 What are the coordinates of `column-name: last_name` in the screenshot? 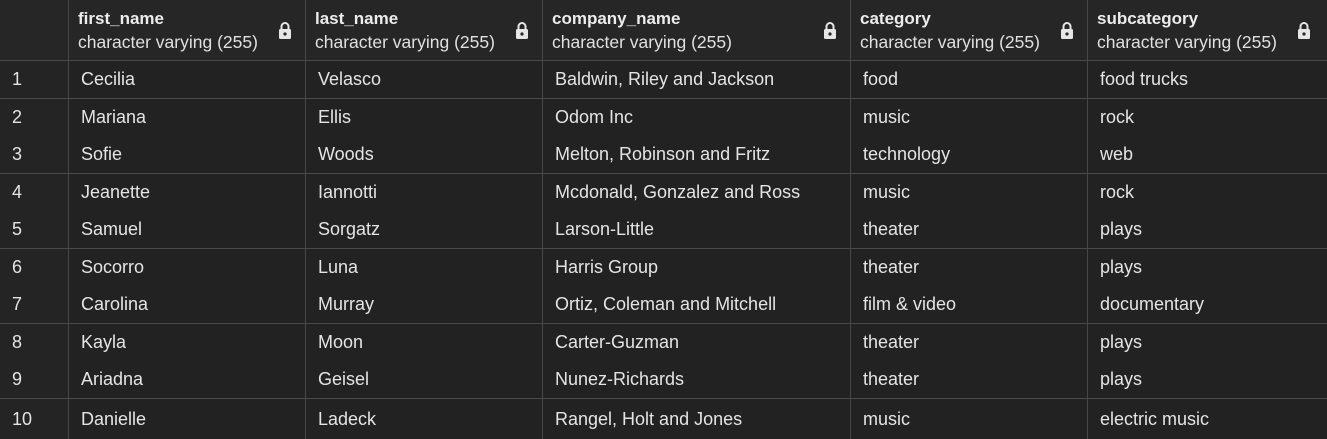 It's located at (357, 18).